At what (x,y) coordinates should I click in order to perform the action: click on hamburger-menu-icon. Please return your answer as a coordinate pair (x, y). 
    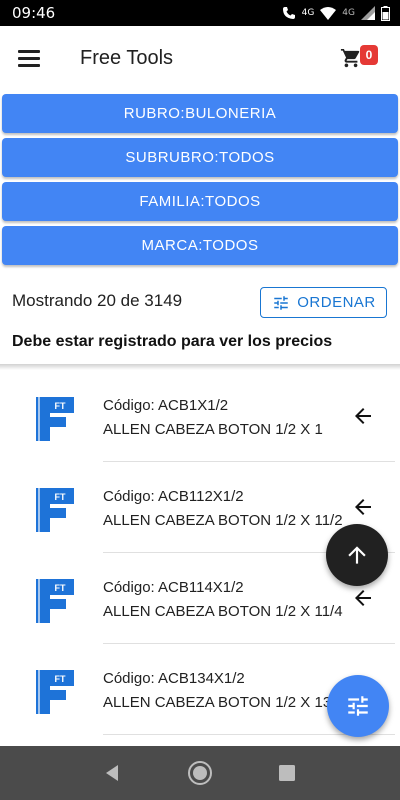
    Looking at the image, I should click on (31, 58).